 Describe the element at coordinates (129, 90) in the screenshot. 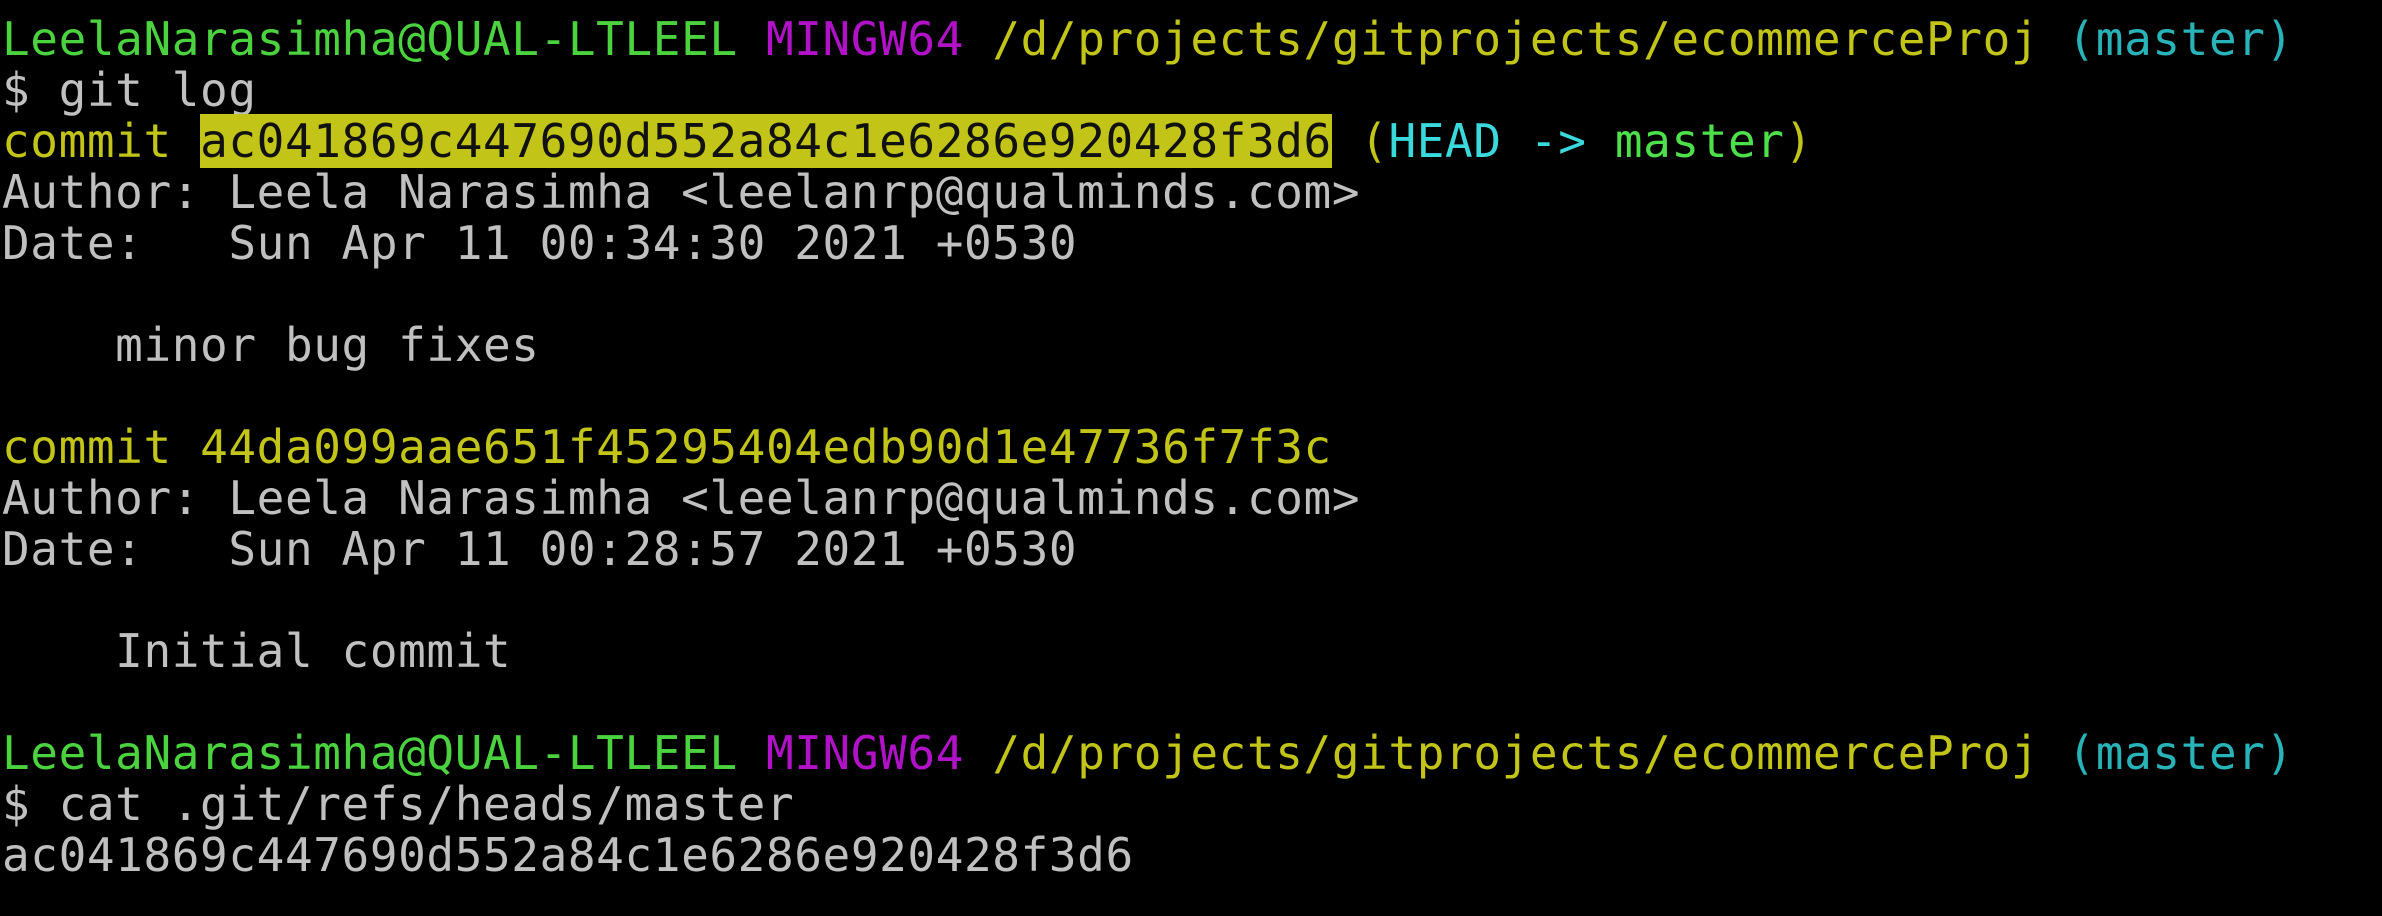

I see `command-git-log: $ git log` at that location.